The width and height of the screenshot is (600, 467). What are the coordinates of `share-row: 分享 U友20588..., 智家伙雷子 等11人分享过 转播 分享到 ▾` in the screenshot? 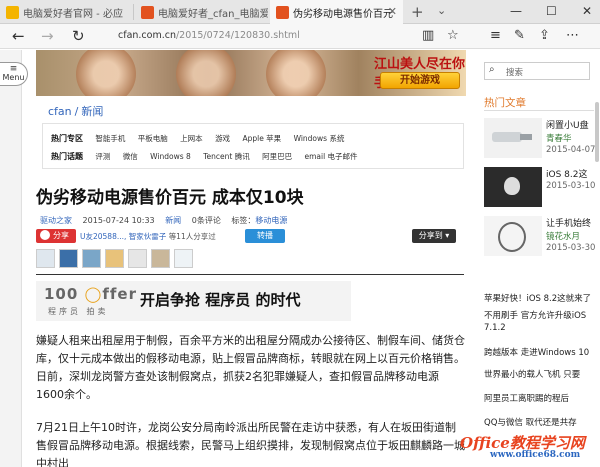 It's located at (250, 237).